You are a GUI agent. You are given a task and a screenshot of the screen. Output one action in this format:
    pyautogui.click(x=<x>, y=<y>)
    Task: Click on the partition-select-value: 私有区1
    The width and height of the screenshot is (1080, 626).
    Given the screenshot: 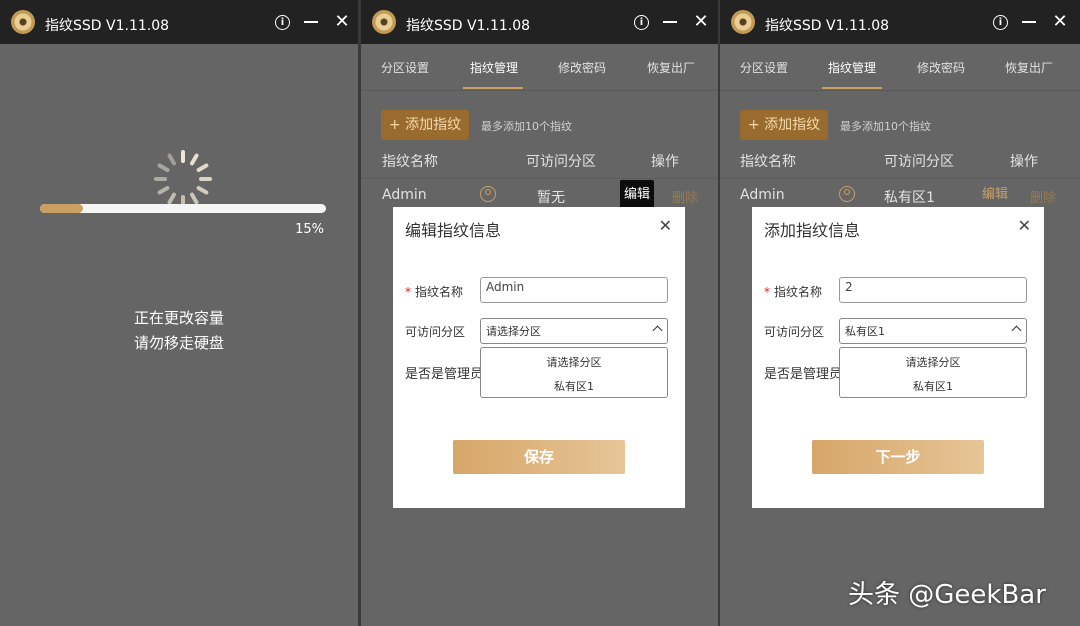 What is the action you would take?
    pyautogui.click(x=865, y=331)
    